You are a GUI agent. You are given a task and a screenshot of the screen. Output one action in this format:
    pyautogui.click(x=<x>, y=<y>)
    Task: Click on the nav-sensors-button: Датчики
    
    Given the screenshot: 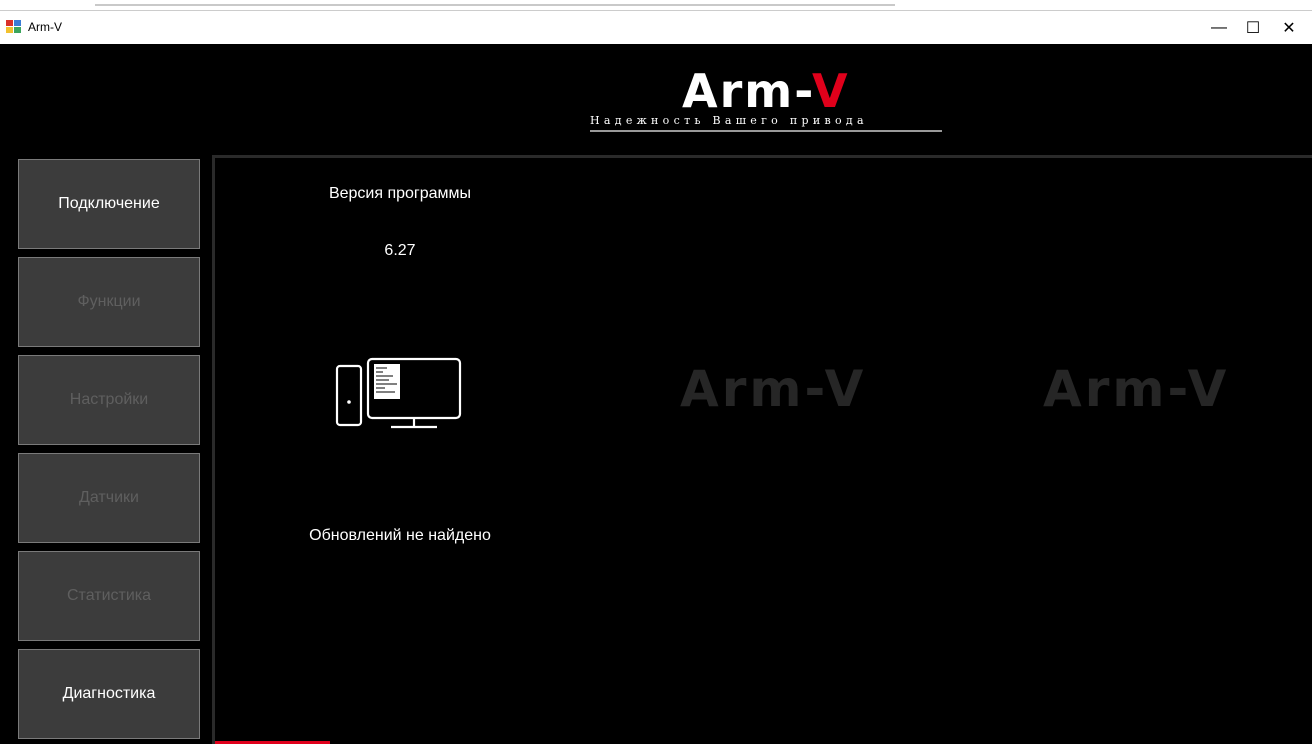 What is the action you would take?
    pyautogui.click(x=109, y=498)
    